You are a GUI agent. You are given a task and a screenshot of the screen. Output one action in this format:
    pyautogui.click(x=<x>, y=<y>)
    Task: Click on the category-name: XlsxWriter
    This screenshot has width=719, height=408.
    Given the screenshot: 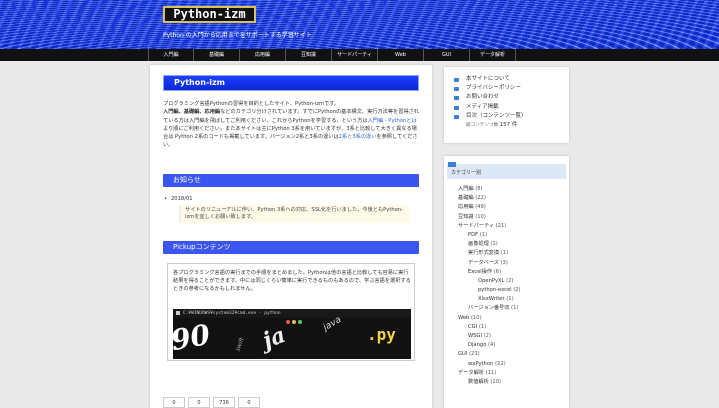 What is the action you would take?
    pyautogui.click(x=492, y=299)
    